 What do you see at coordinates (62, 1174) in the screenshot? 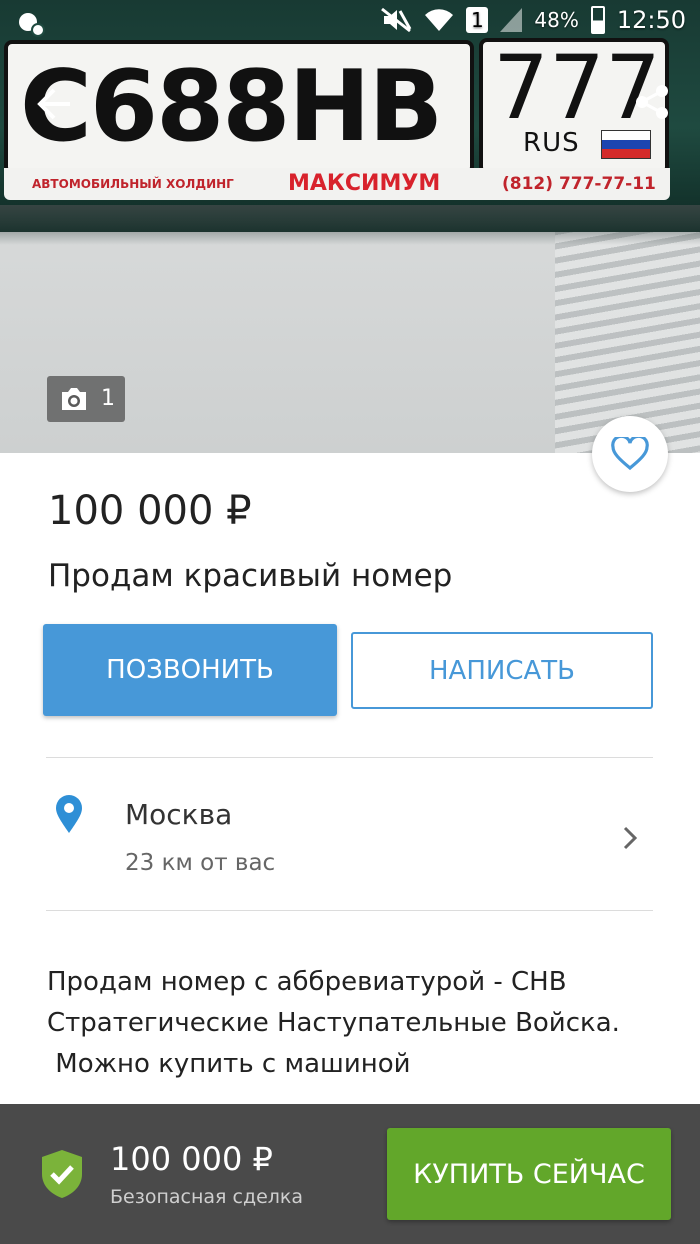
I see `shield-check-icon` at bounding box center [62, 1174].